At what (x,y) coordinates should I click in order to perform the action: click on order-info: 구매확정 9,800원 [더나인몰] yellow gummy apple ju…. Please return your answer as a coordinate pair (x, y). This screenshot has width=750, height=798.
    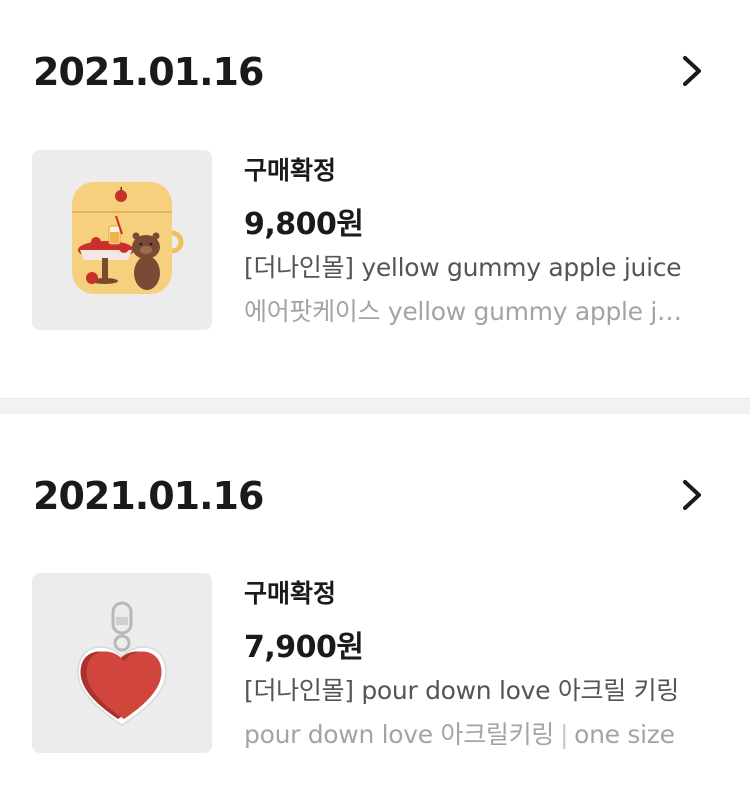
    Looking at the image, I should click on (469, 241).